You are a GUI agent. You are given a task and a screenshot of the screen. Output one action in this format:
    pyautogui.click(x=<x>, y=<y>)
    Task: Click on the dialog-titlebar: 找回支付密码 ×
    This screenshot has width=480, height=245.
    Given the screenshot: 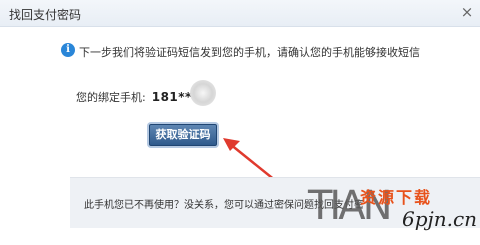 What is the action you would take?
    pyautogui.click(x=240, y=13)
    